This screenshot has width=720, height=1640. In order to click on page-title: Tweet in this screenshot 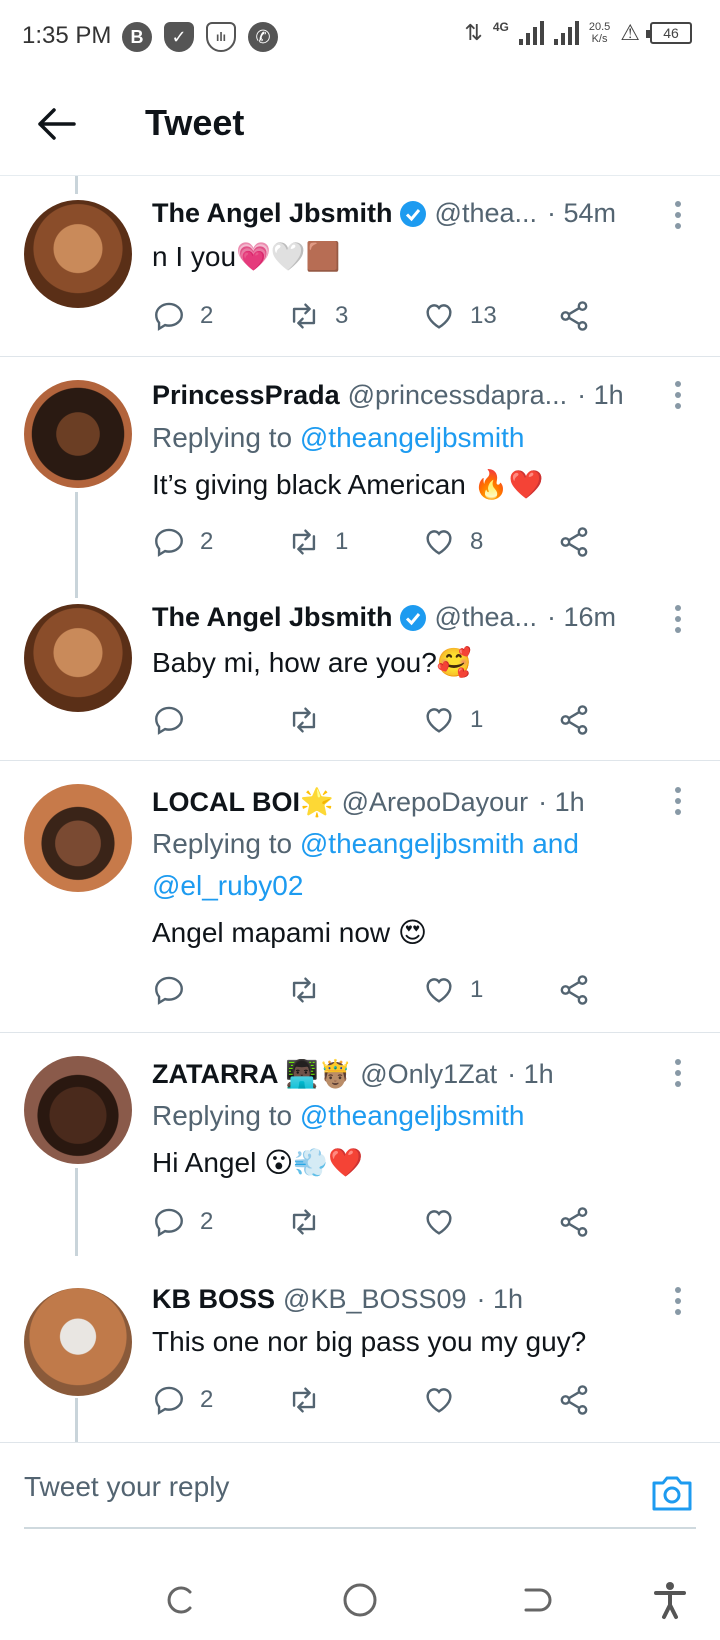, I will do `click(195, 122)`.